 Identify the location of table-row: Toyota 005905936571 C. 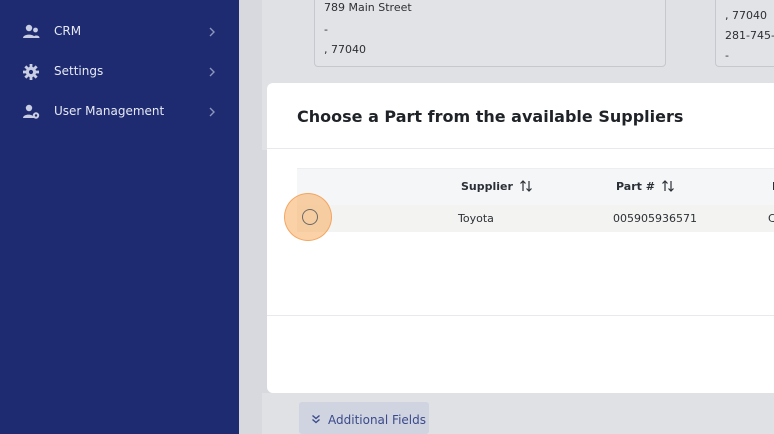
(535, 218).